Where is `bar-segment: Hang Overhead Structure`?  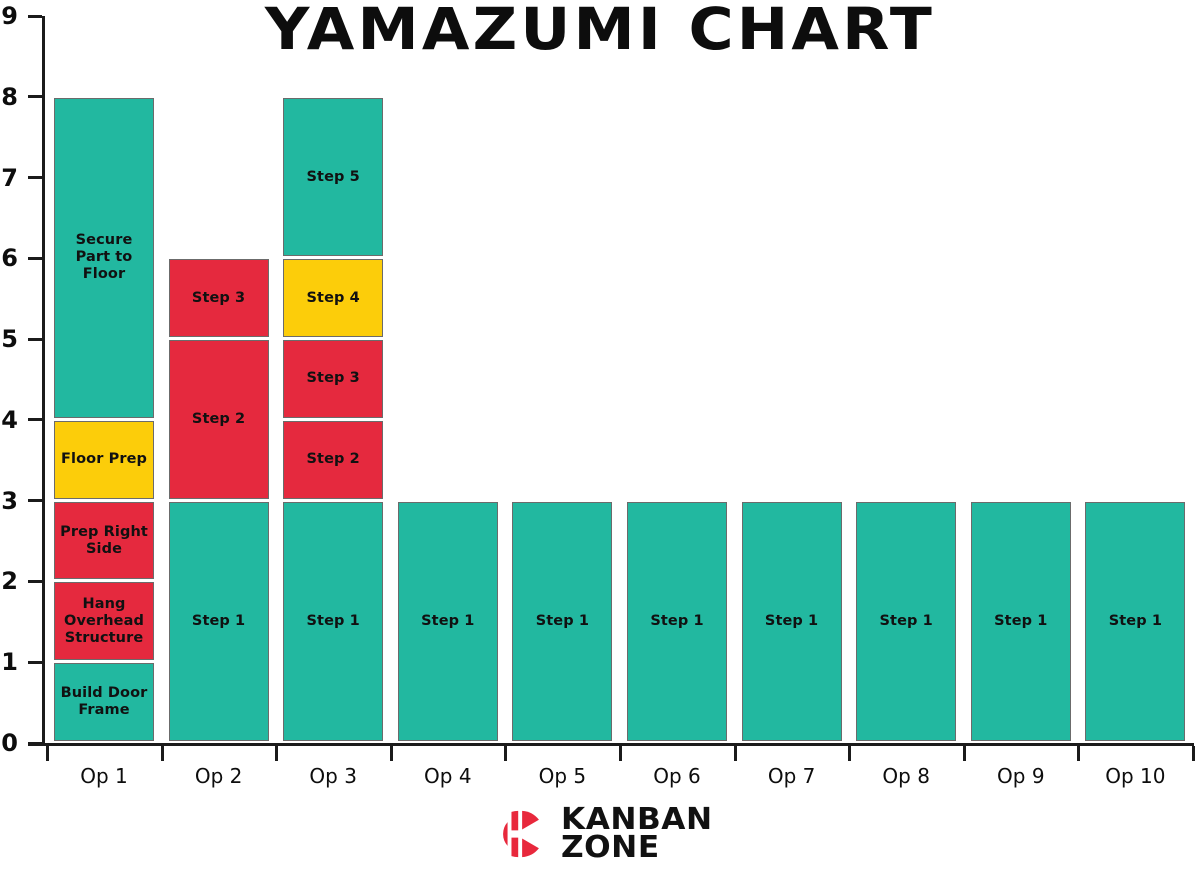 bar-segment: Hang Overhead Structure is located at coordinates (104, 621).